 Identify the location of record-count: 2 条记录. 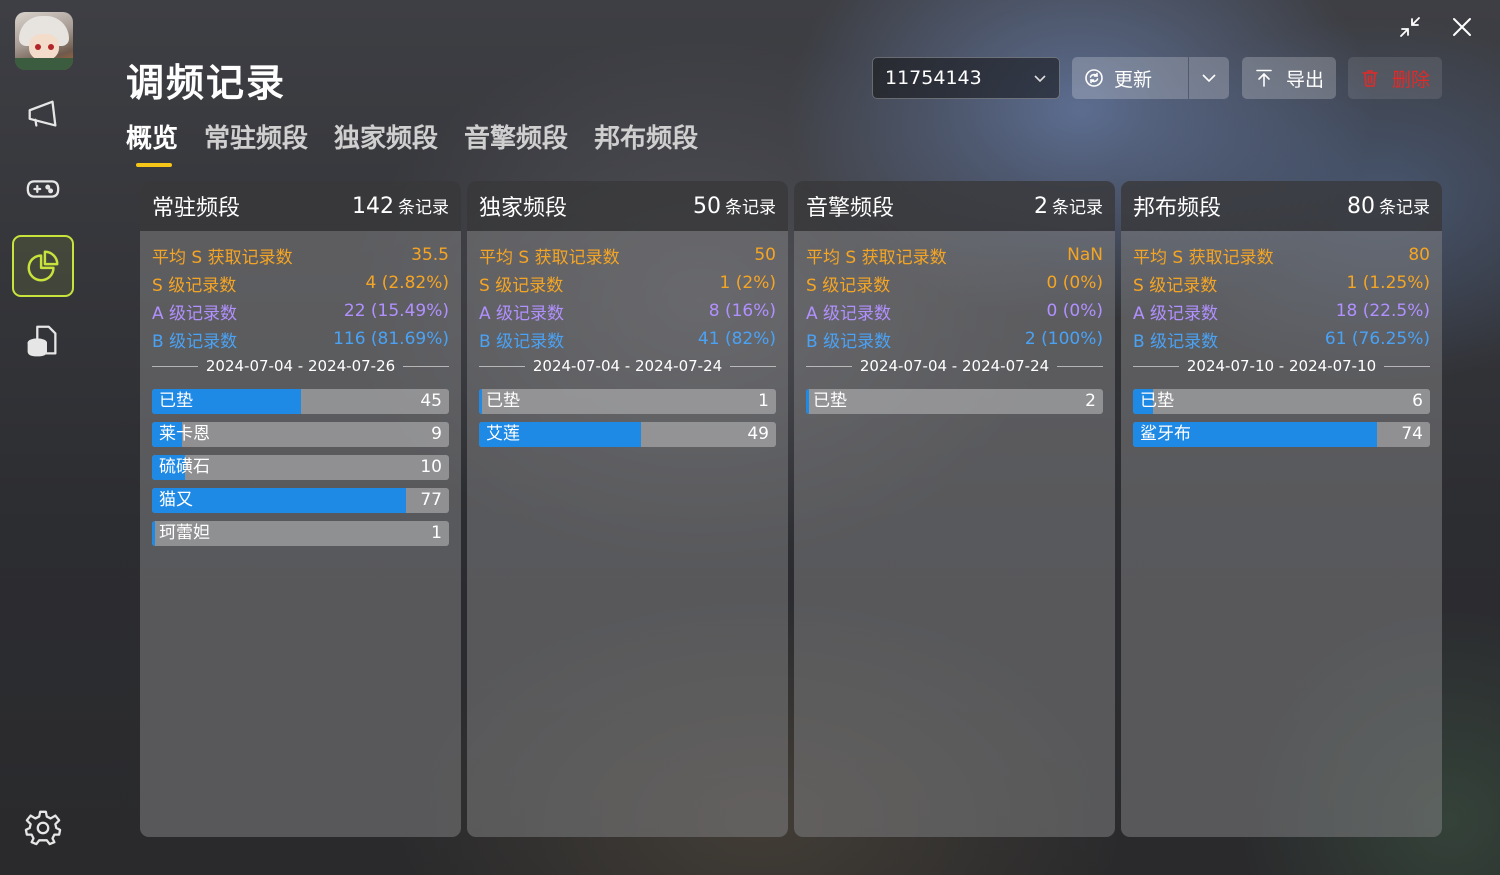
(1068, 206).